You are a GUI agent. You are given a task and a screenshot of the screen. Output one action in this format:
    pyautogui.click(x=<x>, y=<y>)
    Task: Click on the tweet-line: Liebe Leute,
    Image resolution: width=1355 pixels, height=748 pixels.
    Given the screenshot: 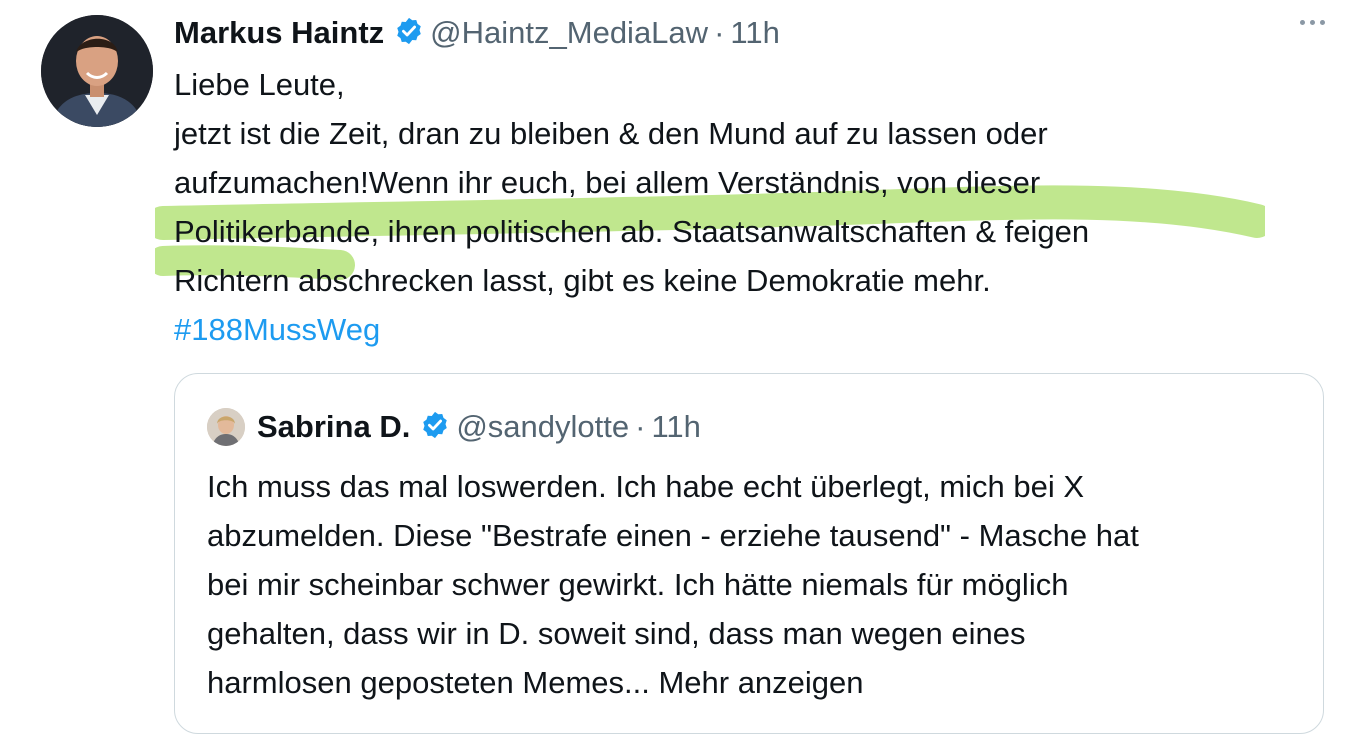 What is the action you would take?
    pyautogui.click(x=259, y=84)
    